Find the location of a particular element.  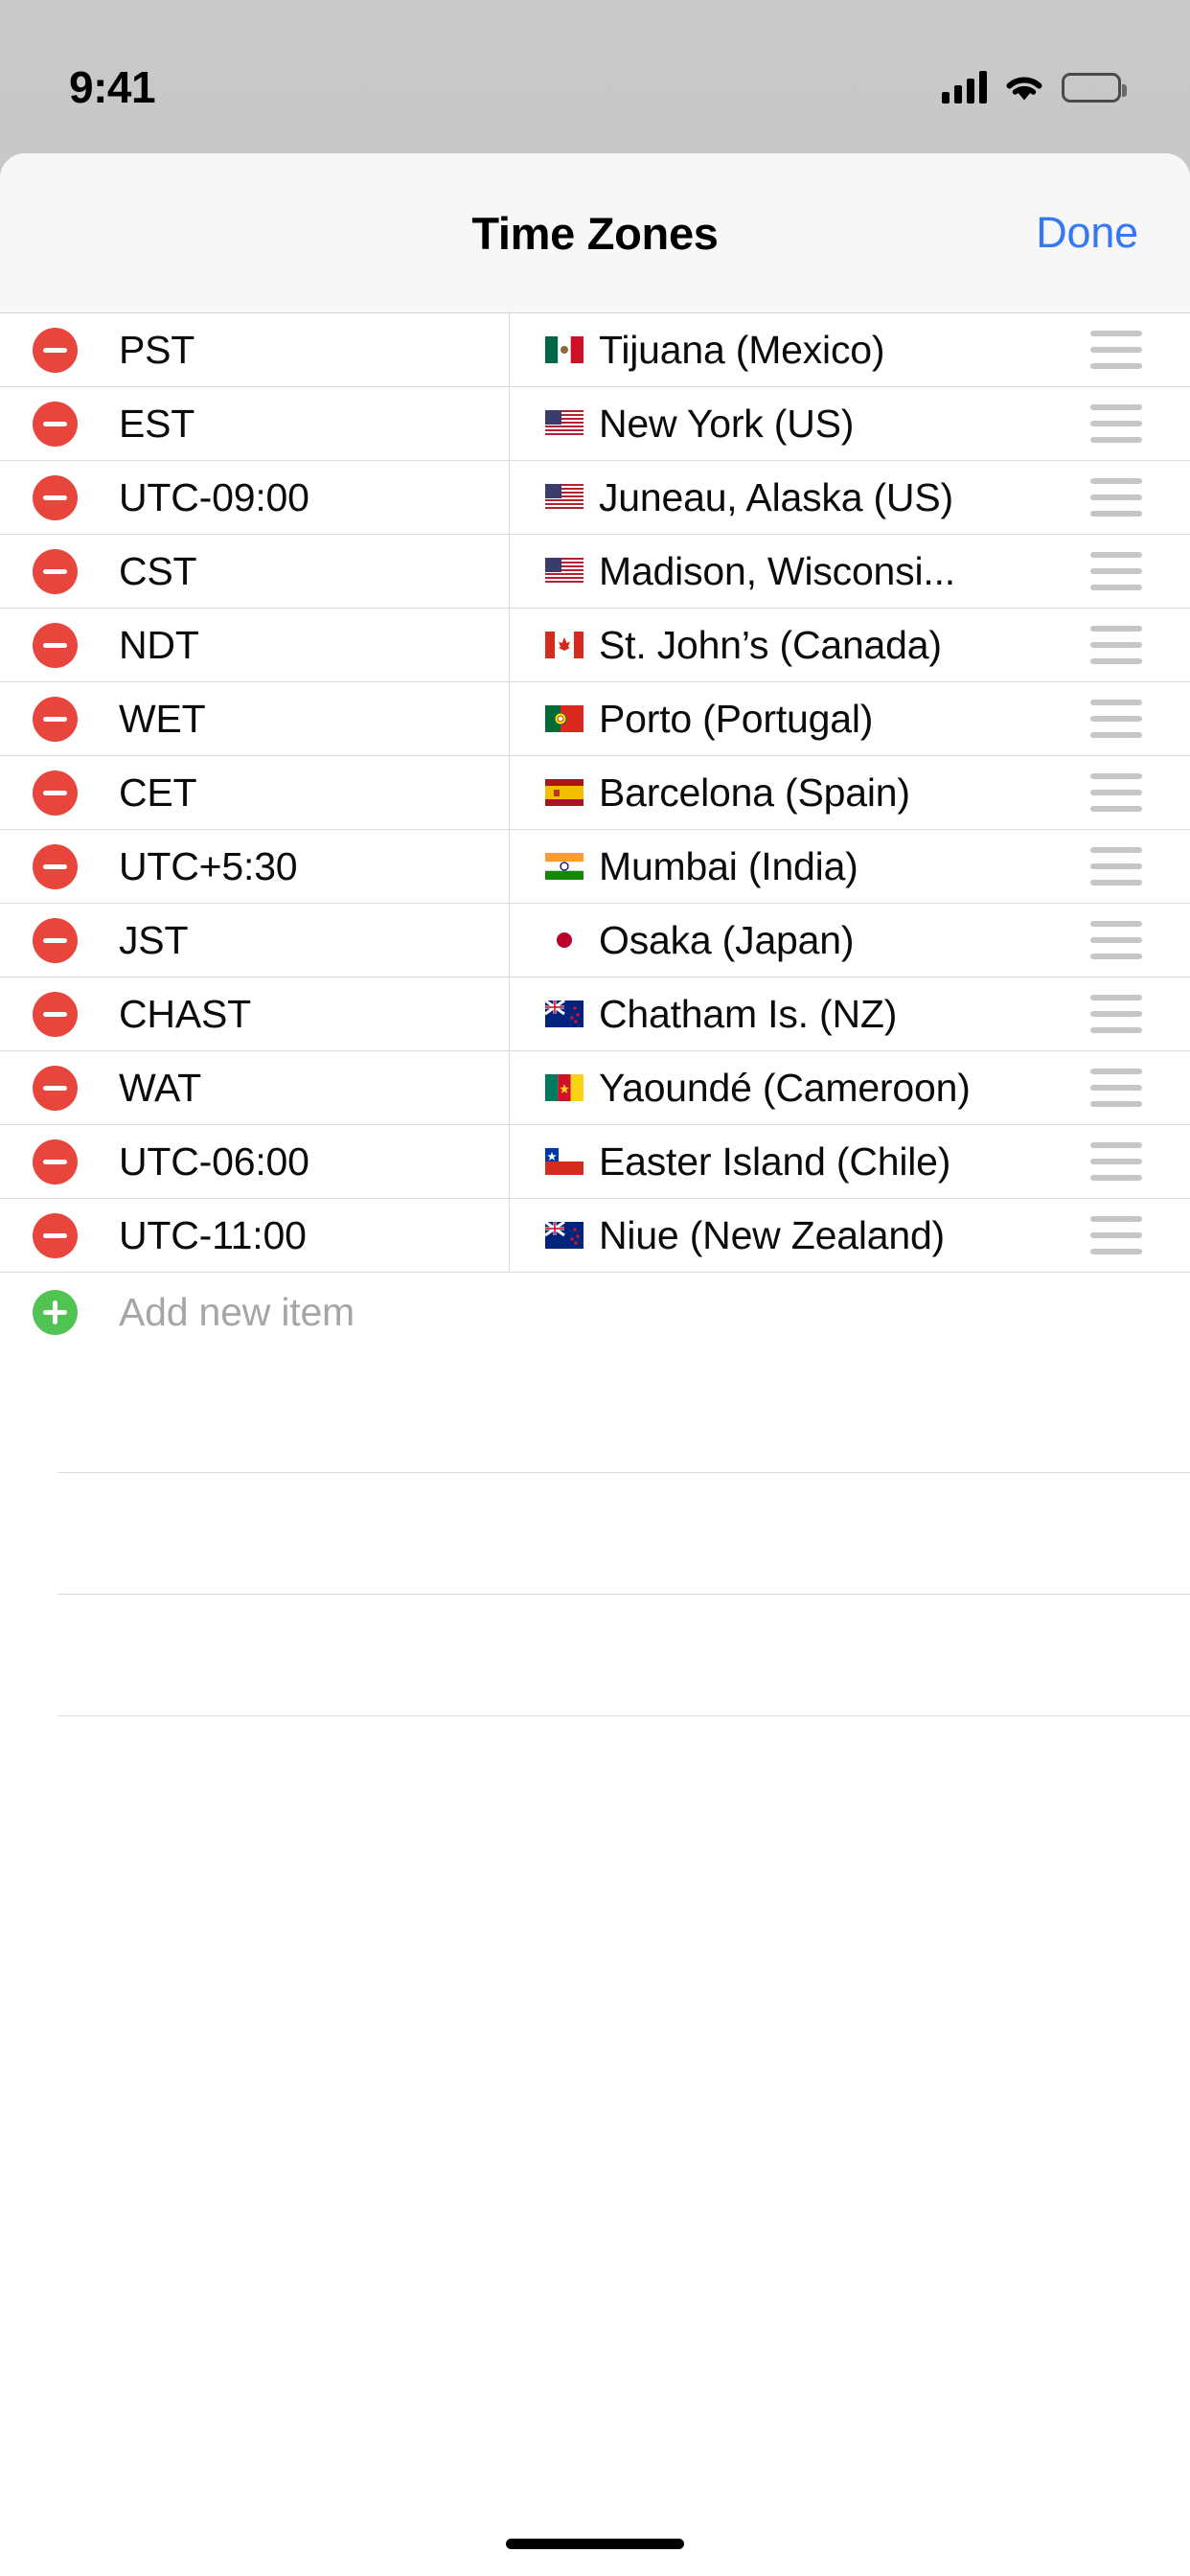

empty-rows-area is located at coordinates (595, 1533).